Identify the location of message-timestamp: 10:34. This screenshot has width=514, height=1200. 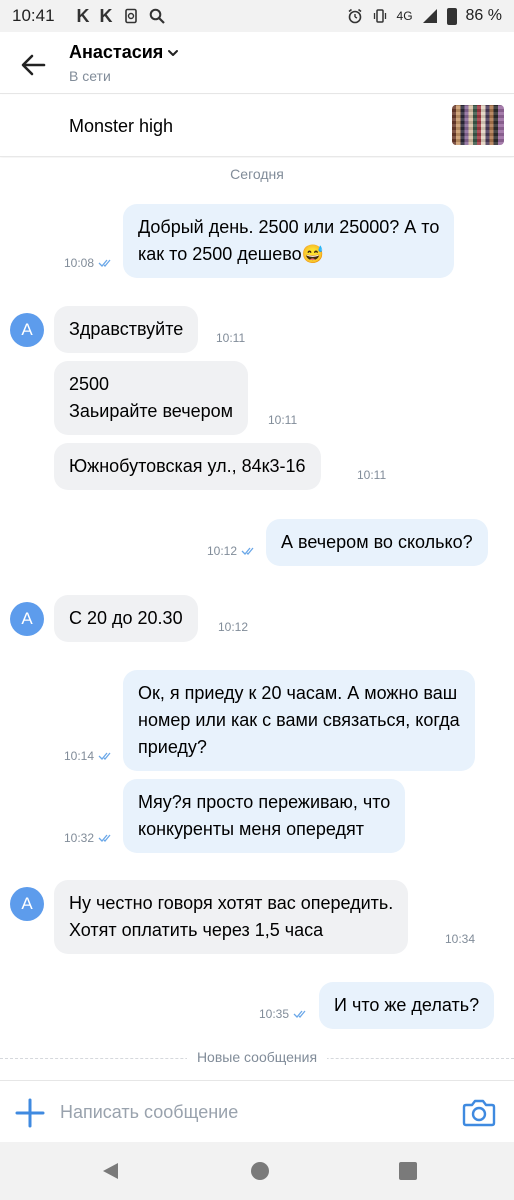
(460, 939).